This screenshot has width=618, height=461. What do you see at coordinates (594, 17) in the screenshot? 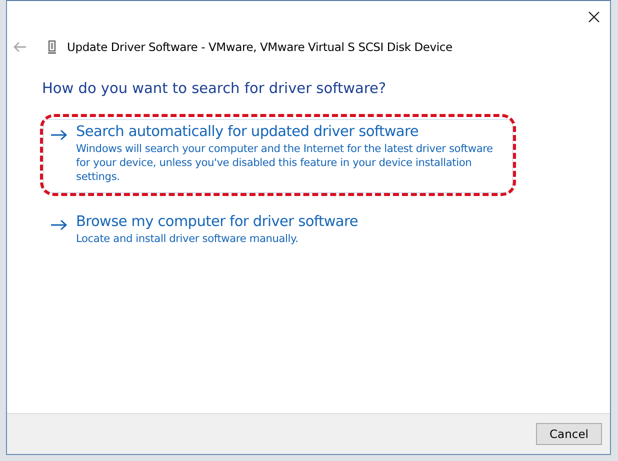
I see `close-icon` at bounding box center [594, 17].